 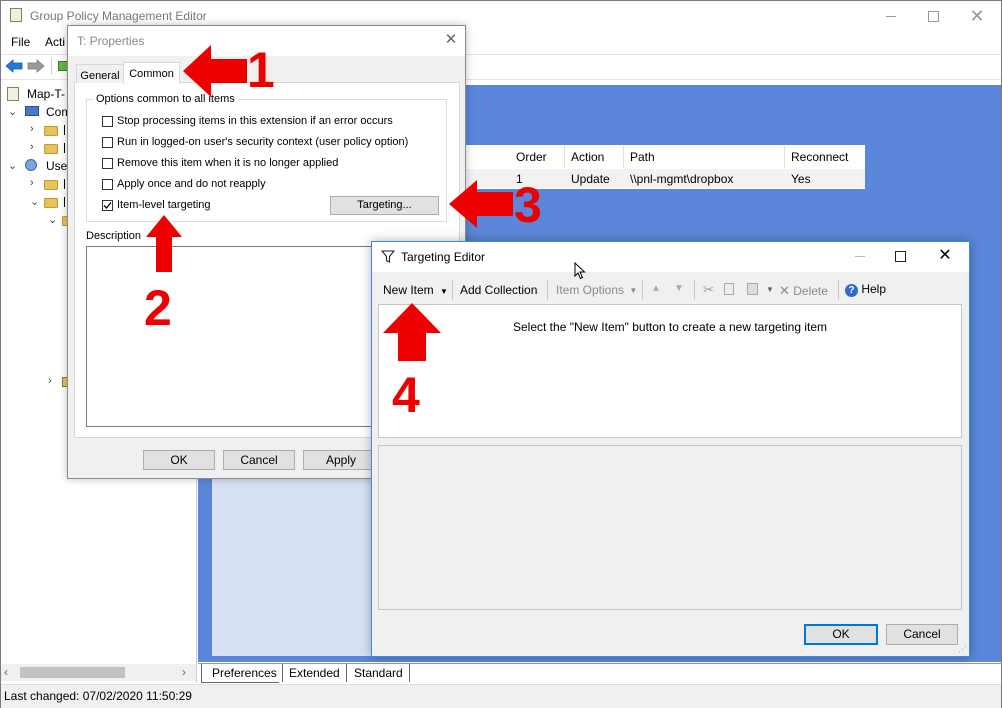 What do you see at coordinates (498, 290) in the screenshot?
I see `add-collection-button: Add Collection` at bounding box center [498, 290].